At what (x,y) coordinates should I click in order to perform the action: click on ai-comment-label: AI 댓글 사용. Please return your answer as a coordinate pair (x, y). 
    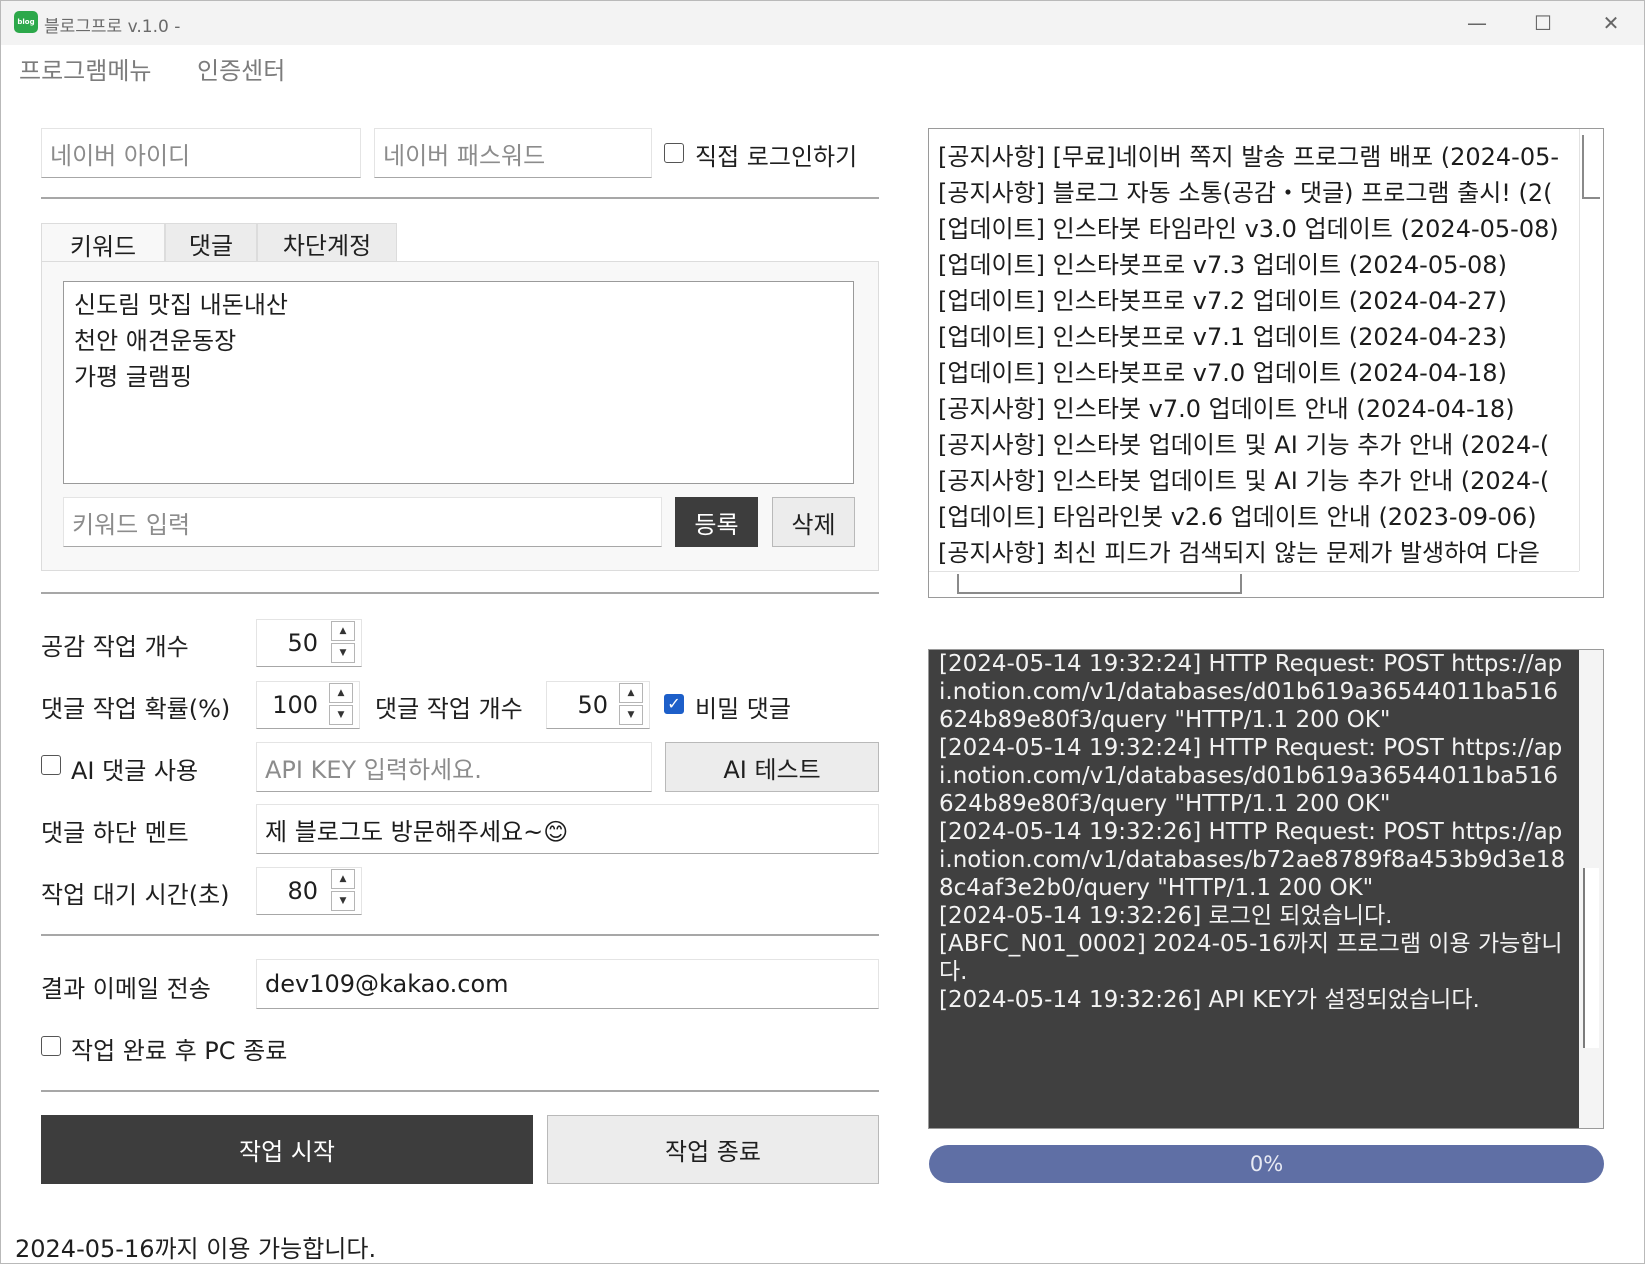
    Looking at the image, I should click on (135, 771).